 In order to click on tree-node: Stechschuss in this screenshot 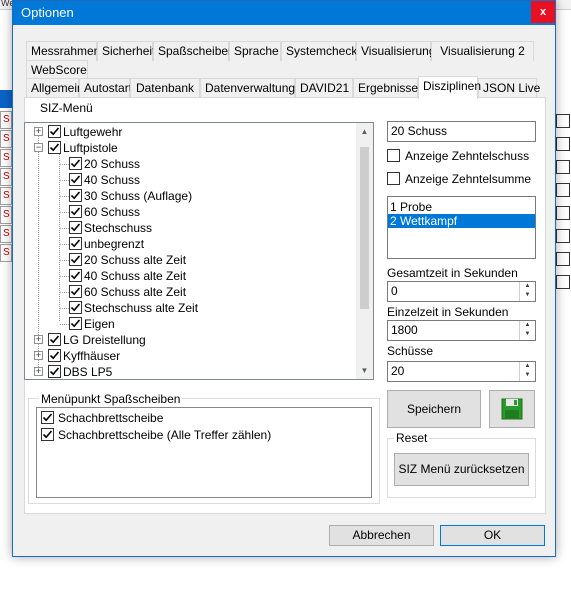, I will do `click(190, 228)`.